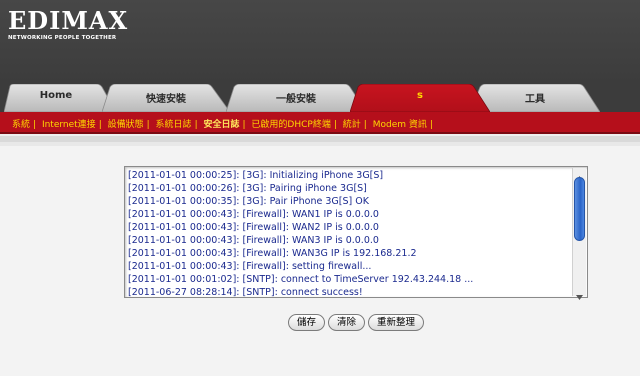 This screenshot has width=640, height=376. What do you see at coordinates (290, 125) in the screenshot?
I see `submenu-dhcp-clients: 已啟用的DHCP終端` at bounding box center [290, 125].